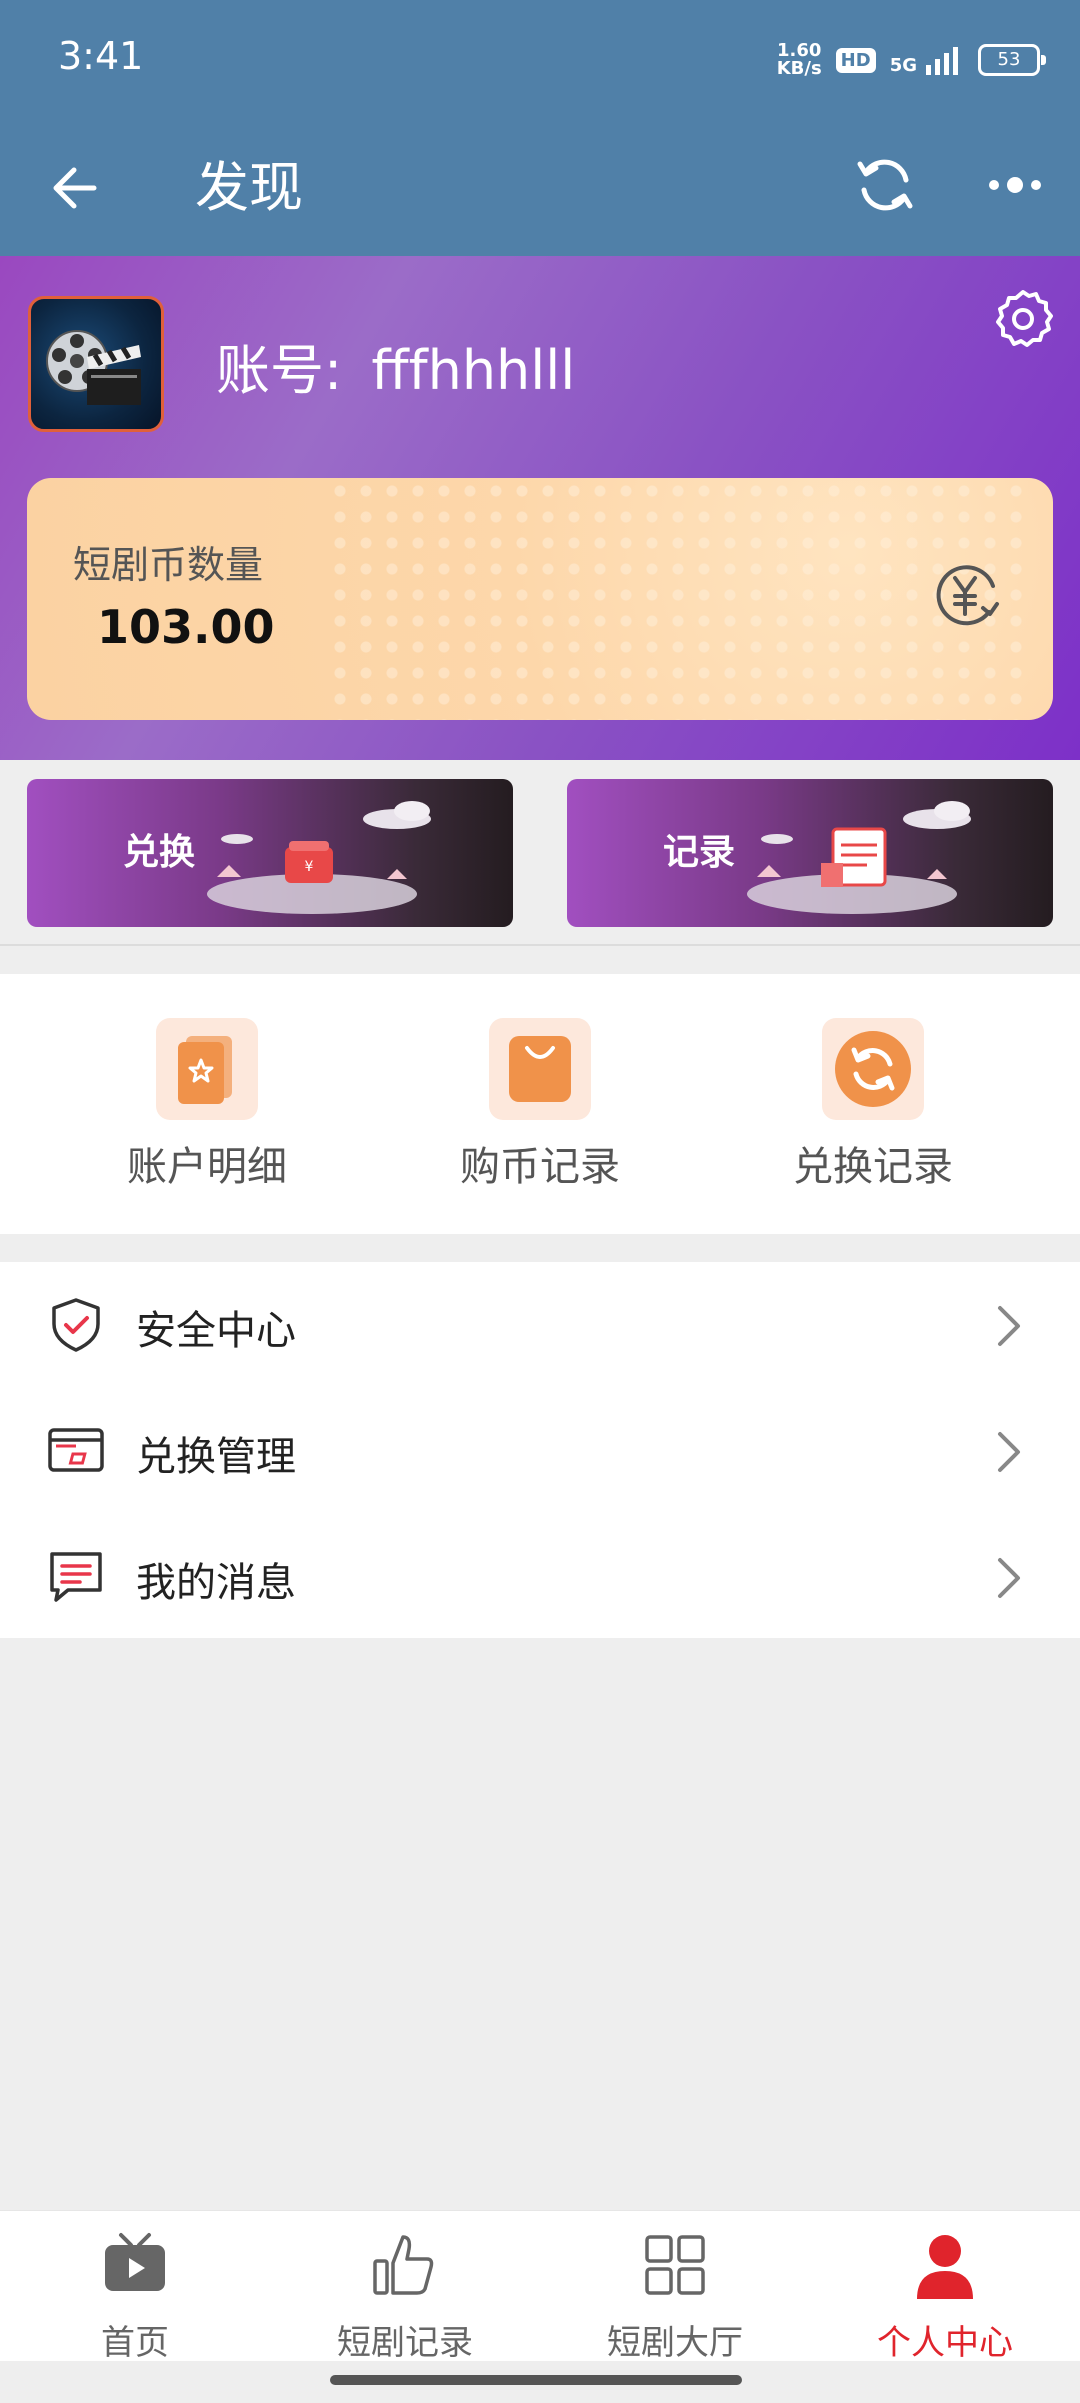  Describe the element at coordinates (405, 2343) in the screenshot. I see `tab-label: 短剧记录` at that location.